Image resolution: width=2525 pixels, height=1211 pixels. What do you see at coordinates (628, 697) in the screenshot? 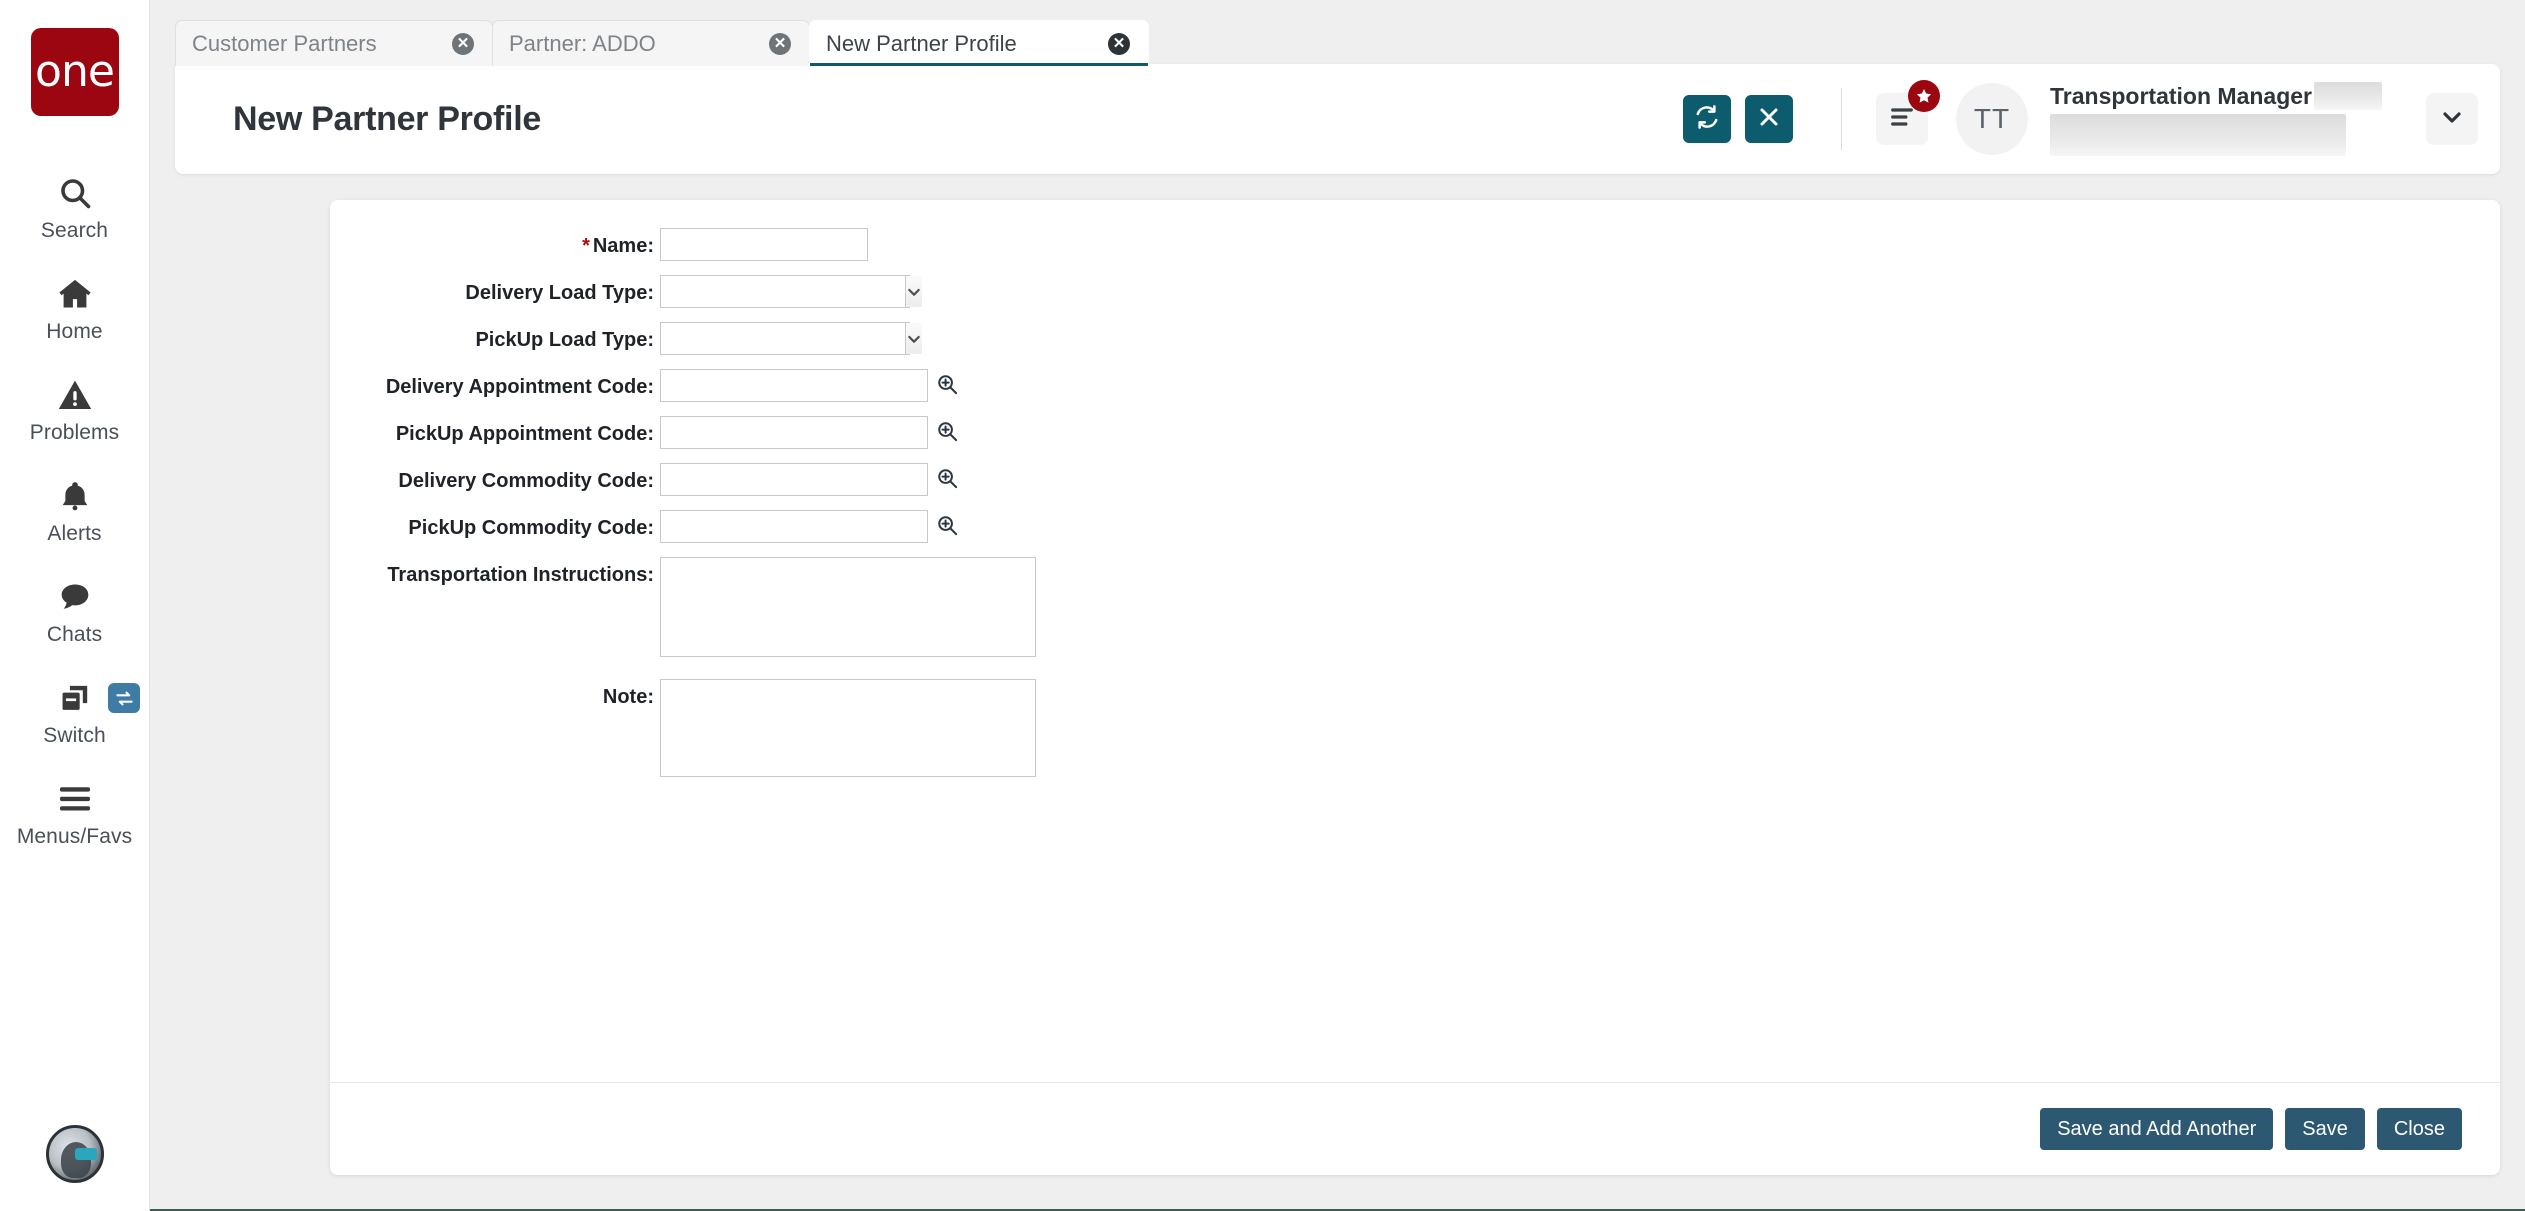
I see `note-label: Note:` at bounding box center [628, 697].